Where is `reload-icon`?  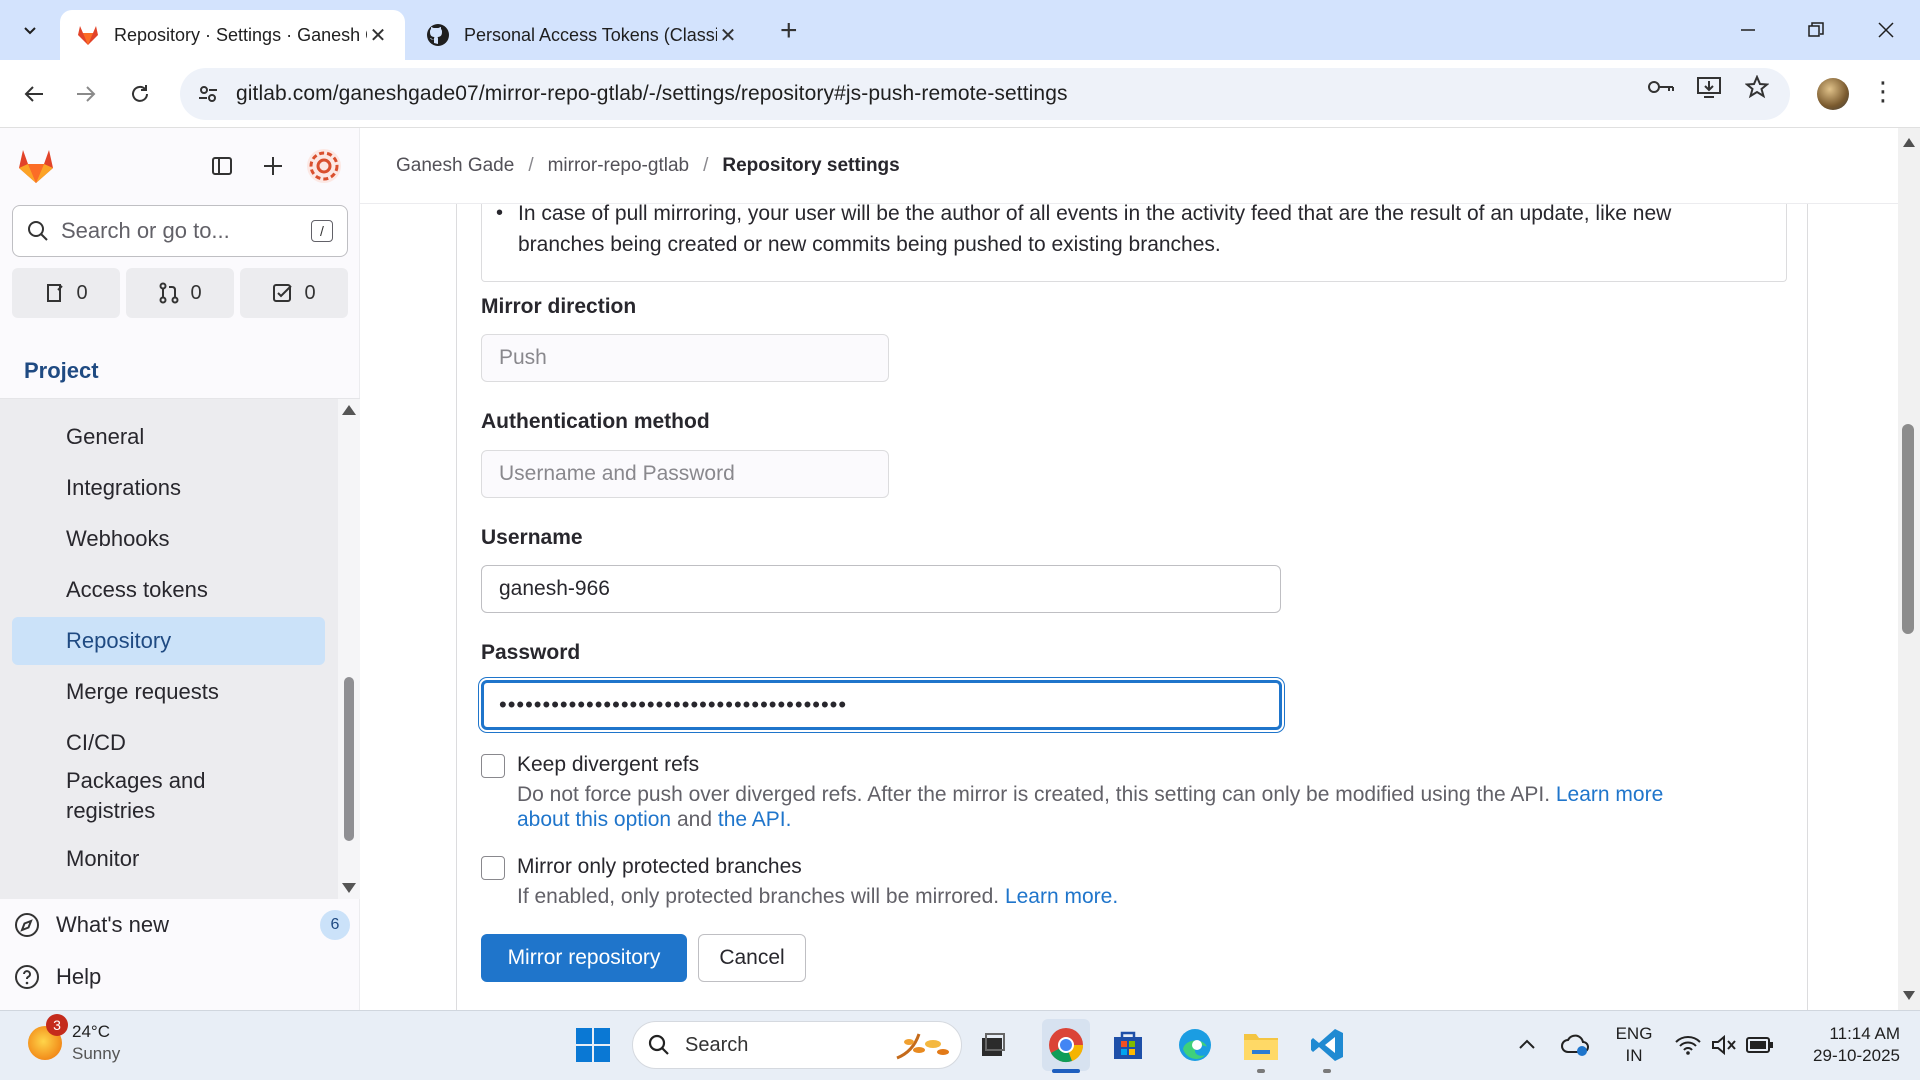 reload-icon is located at coordinates (140, 94).